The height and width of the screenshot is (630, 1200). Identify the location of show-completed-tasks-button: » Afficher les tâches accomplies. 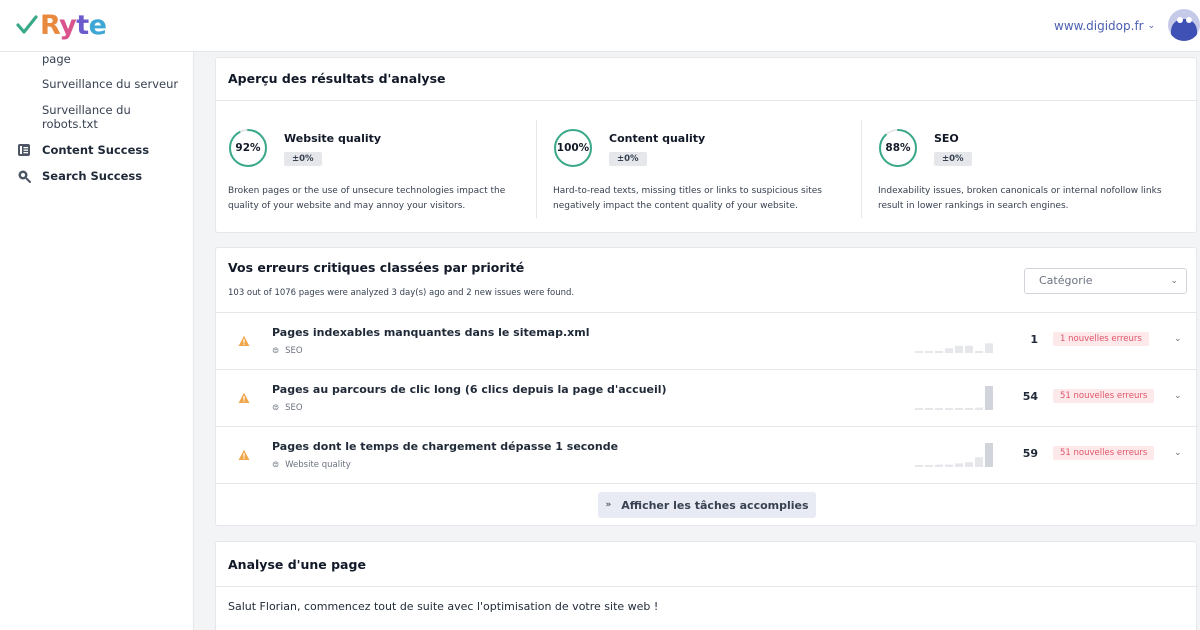
(707, 505).